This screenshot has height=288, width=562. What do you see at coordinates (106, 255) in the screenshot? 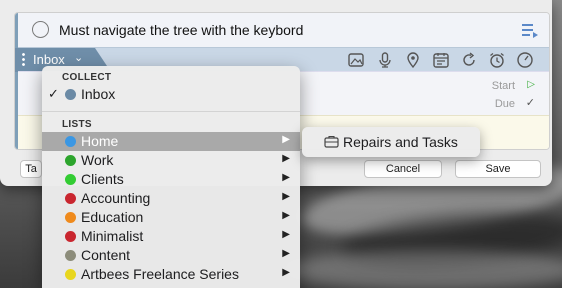
I see `menu-item-label: Content` at bounding box center [106, 255].